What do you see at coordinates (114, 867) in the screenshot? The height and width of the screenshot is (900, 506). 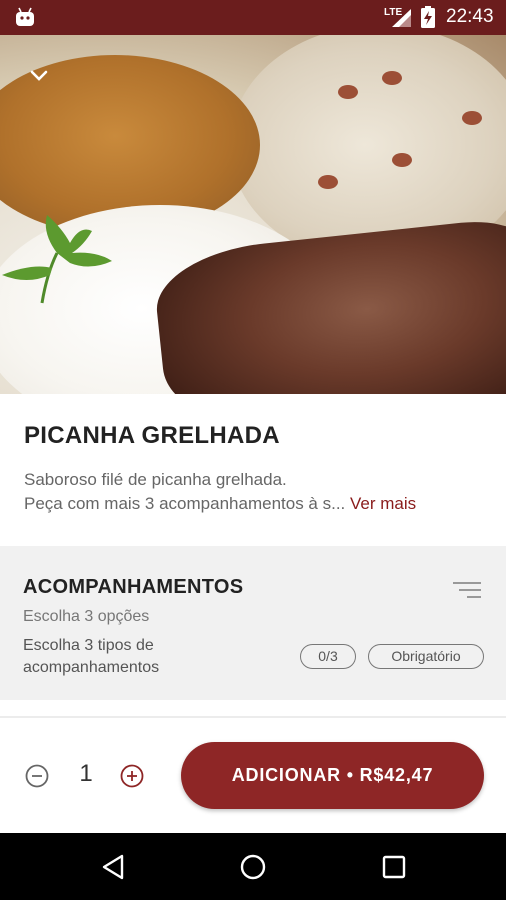 I see `nav-back-icon` at bounding box center [114, 867].